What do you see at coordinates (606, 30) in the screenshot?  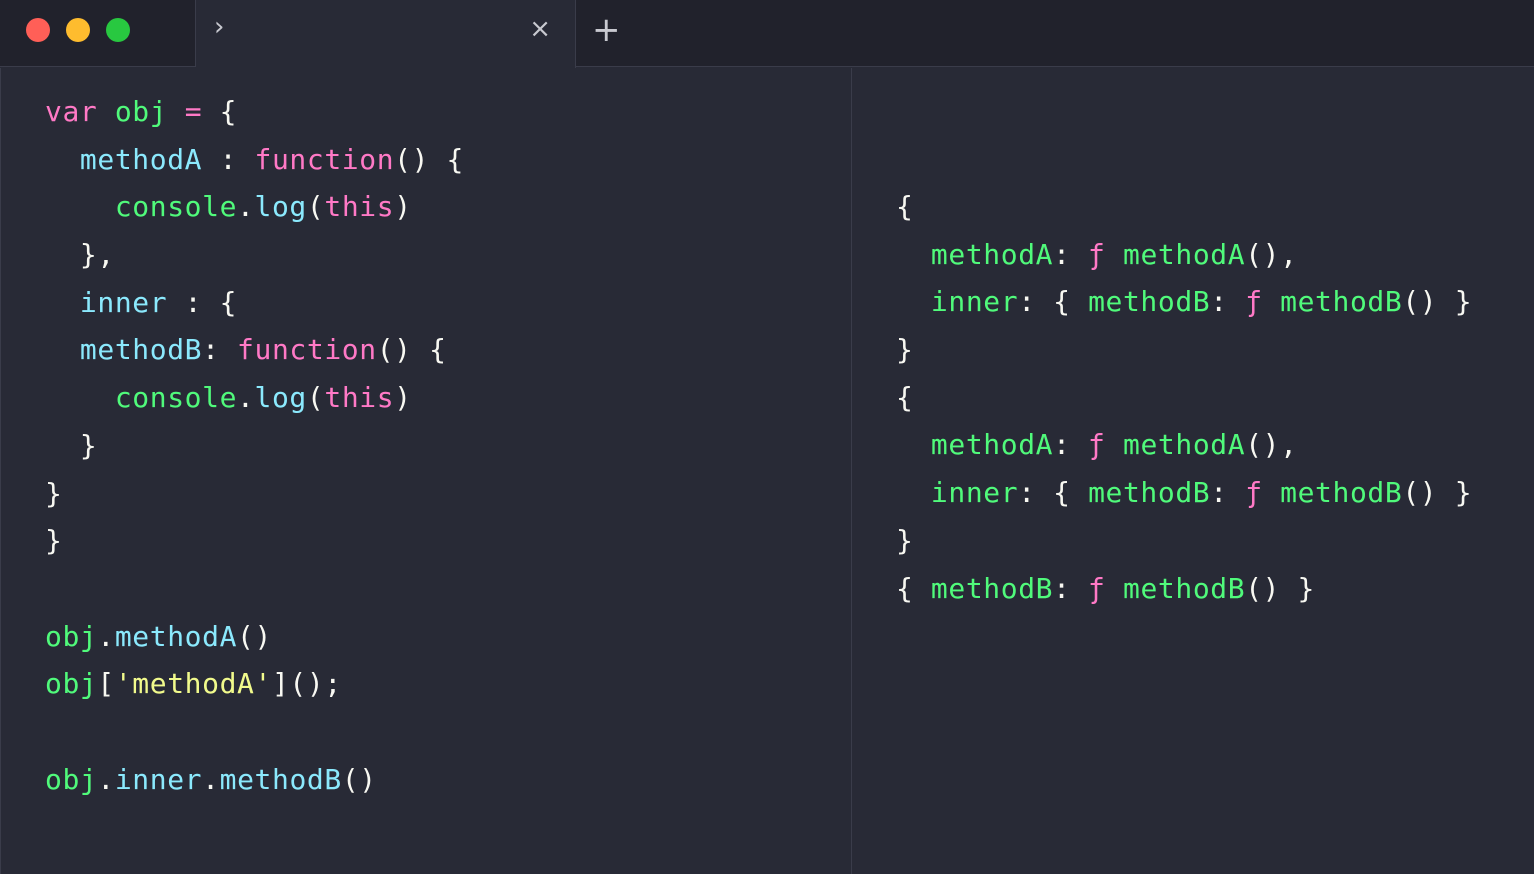 I see `new-tab-button: +` at bounding box center [606, 30].